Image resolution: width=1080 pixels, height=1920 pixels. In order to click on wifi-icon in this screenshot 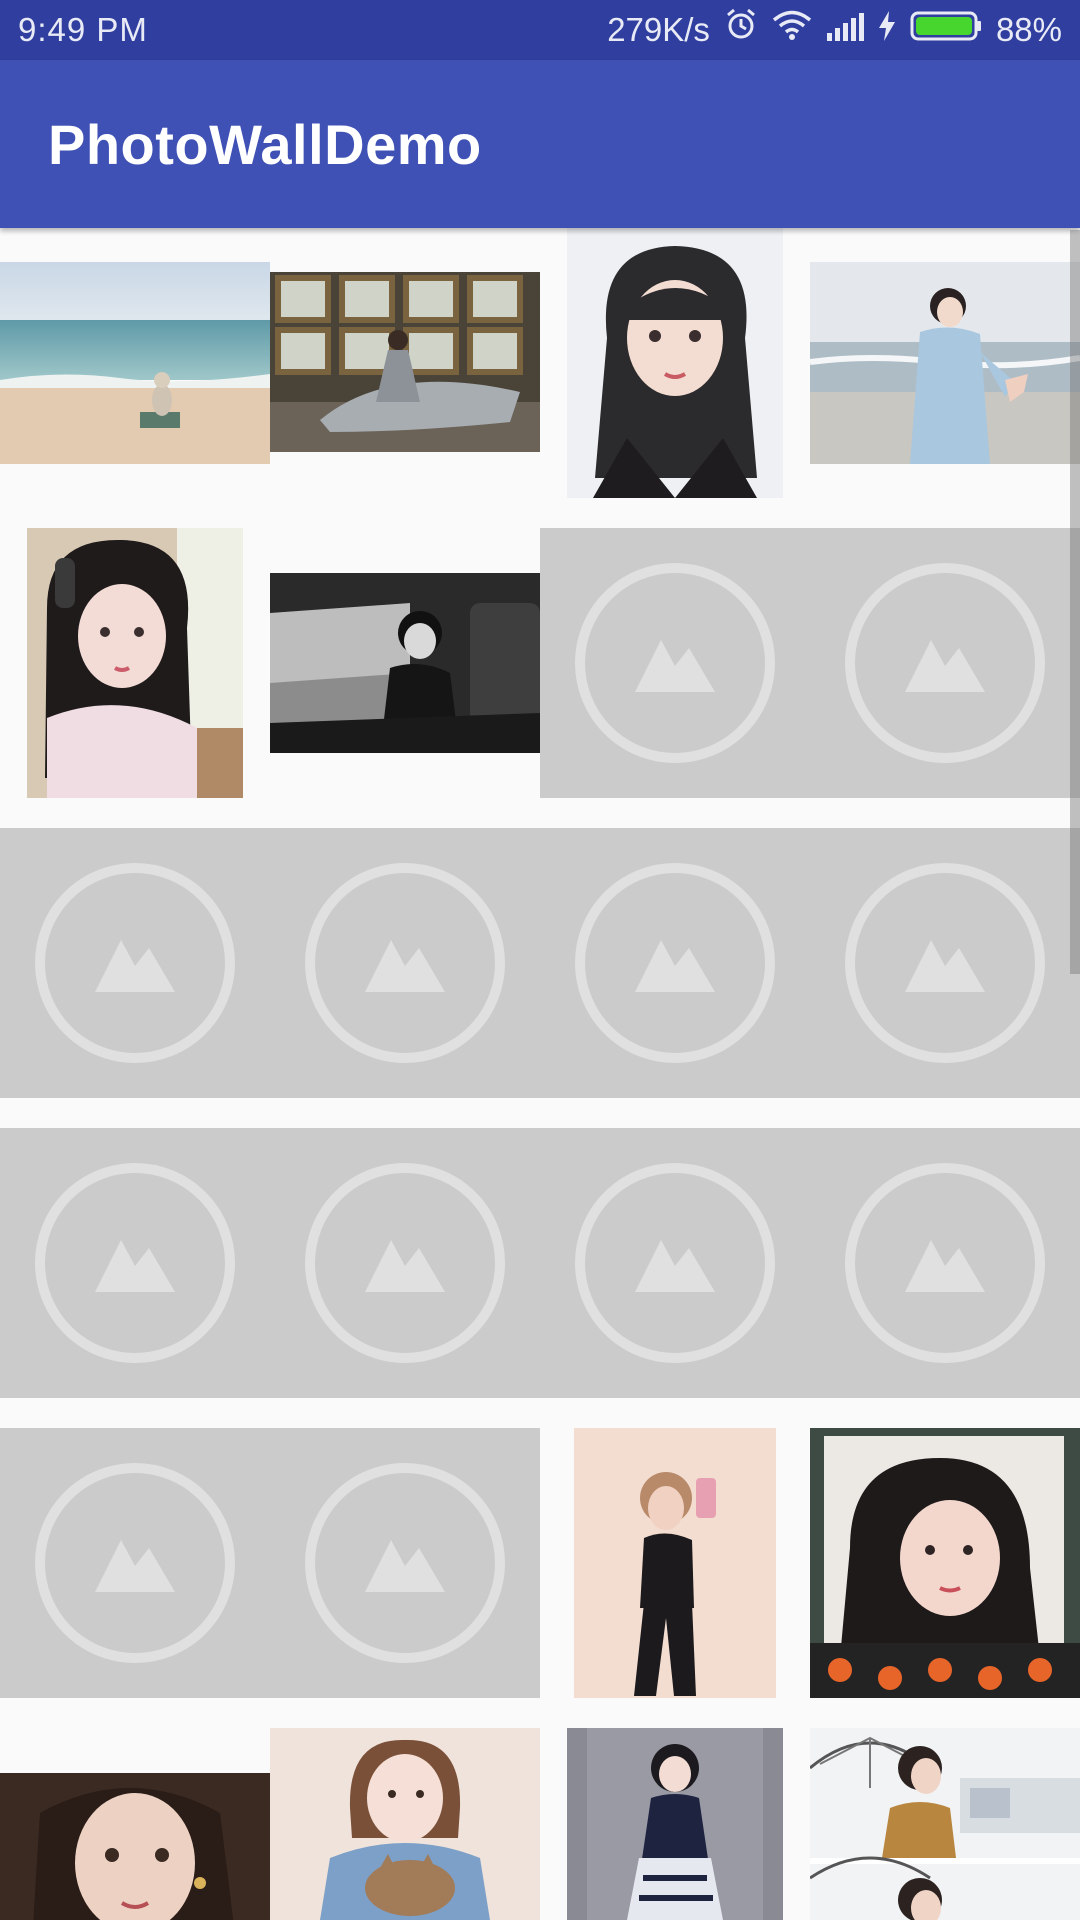, I will do `click(792, 30)`.